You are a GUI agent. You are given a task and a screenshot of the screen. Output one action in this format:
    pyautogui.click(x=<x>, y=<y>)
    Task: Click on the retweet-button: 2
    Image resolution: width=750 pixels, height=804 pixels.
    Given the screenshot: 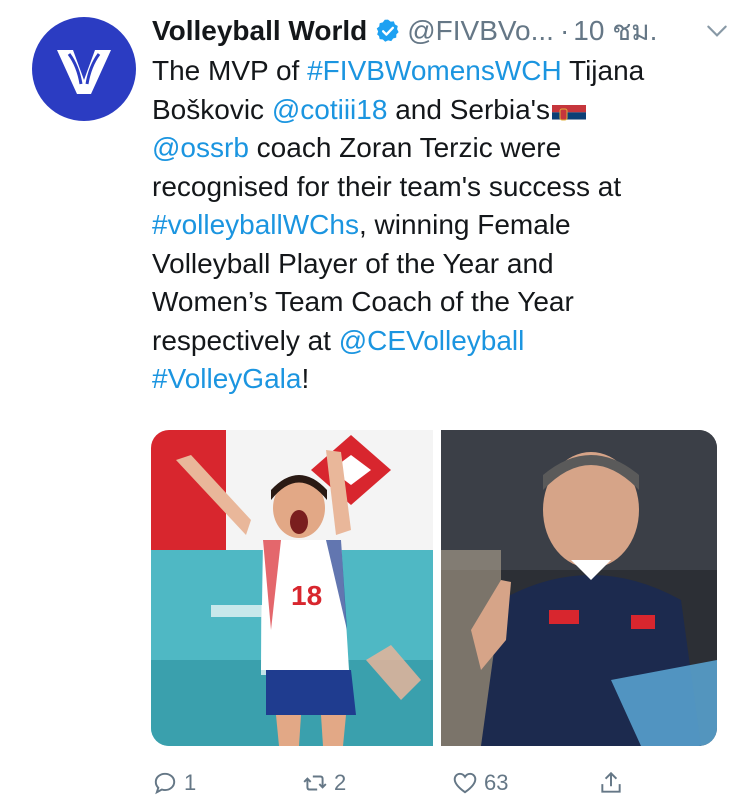 What is the action you would take?
    pyautogui.click(x=324, y=783)
    